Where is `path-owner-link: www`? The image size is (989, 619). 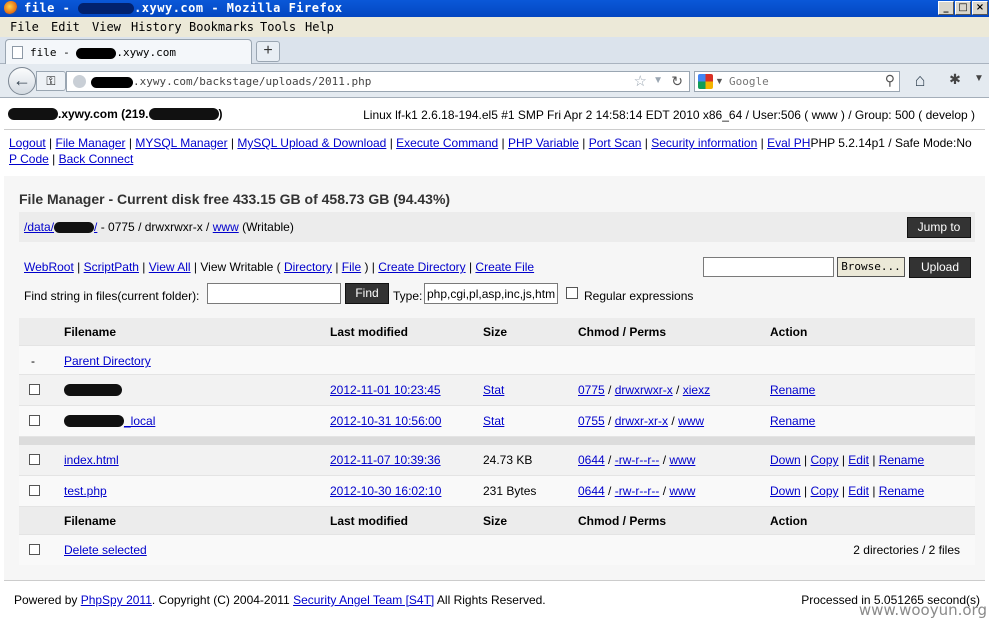 path-owner-link: www is located at coordinates (226, 227).